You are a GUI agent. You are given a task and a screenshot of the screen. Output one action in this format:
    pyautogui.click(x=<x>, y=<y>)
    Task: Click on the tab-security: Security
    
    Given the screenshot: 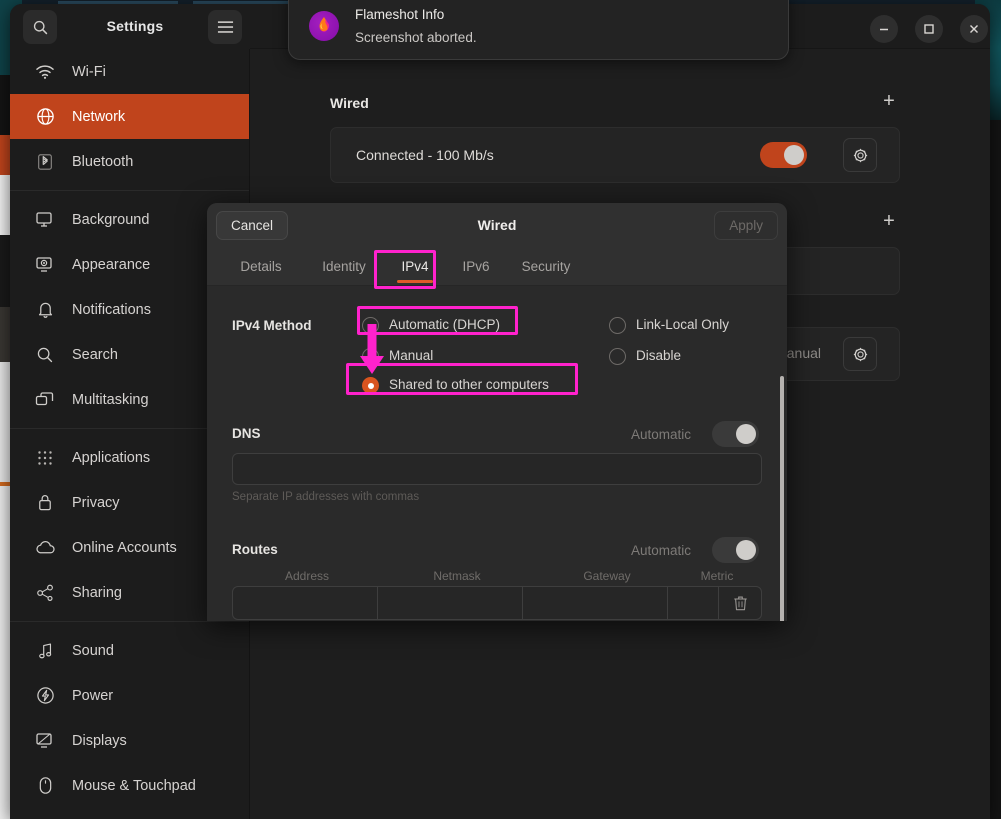 What is the action you would take?
    pyautogui.click(x=546, y=266)
    